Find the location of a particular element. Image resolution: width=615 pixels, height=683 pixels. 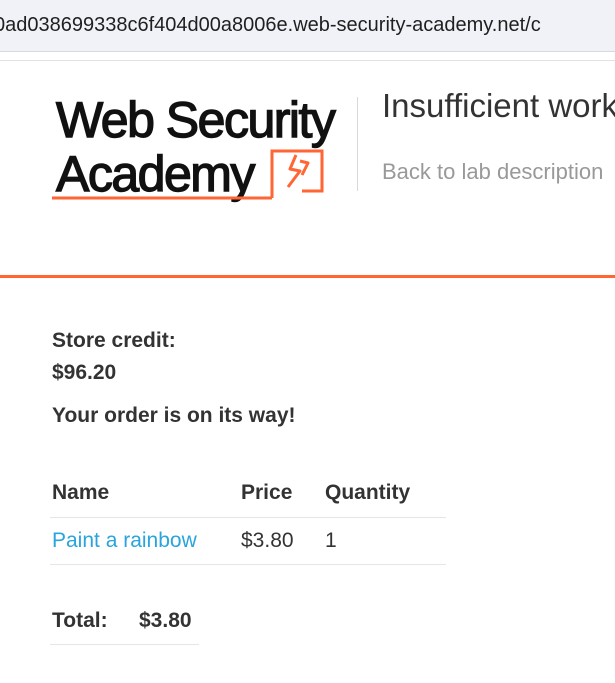

store-credit-label: Store credit: is located at coordinates (114, 340).